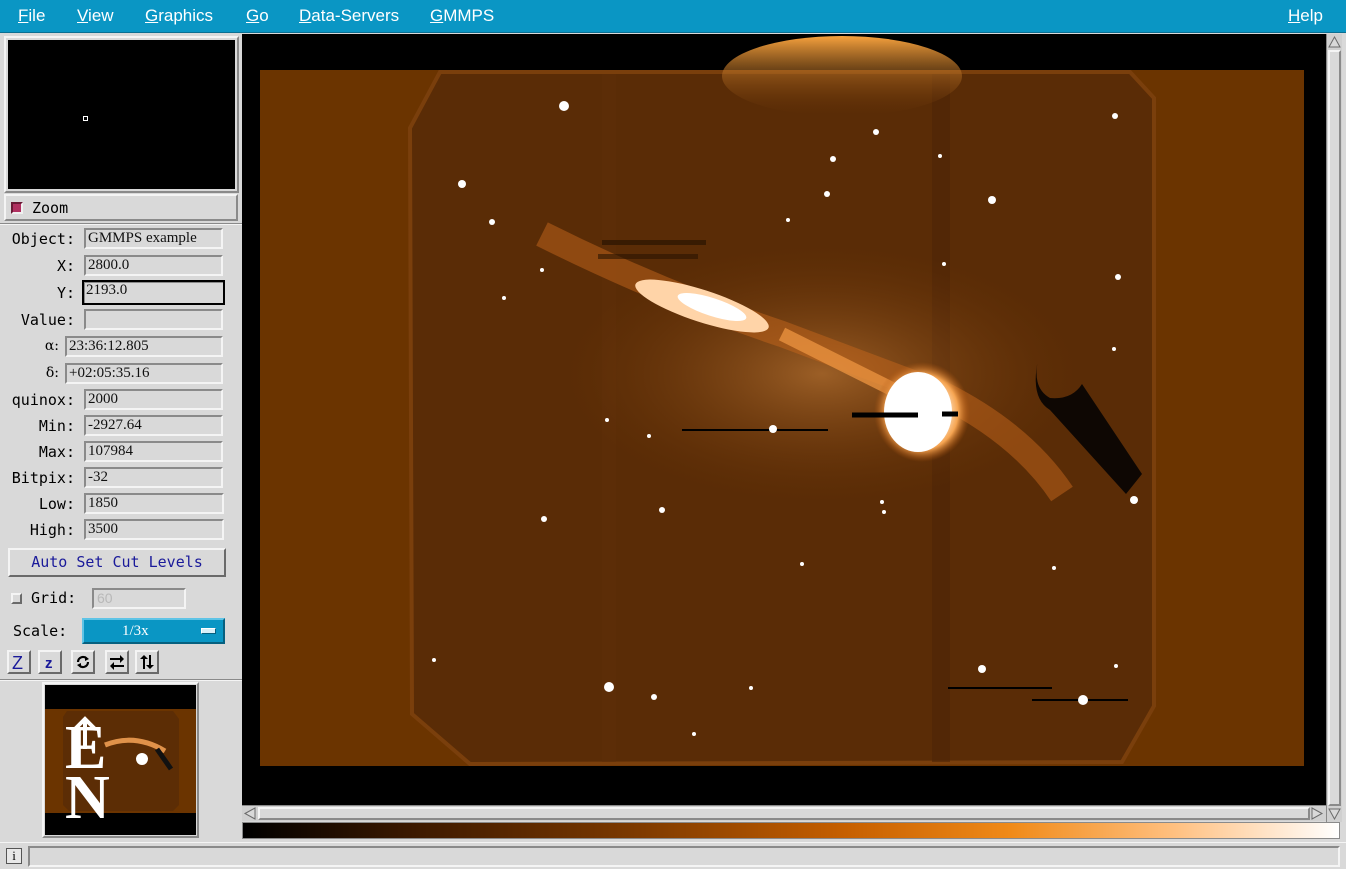  Describe the element at coordinates (47, 320) in the screenshot. I see `value-label: Value:` at that location.